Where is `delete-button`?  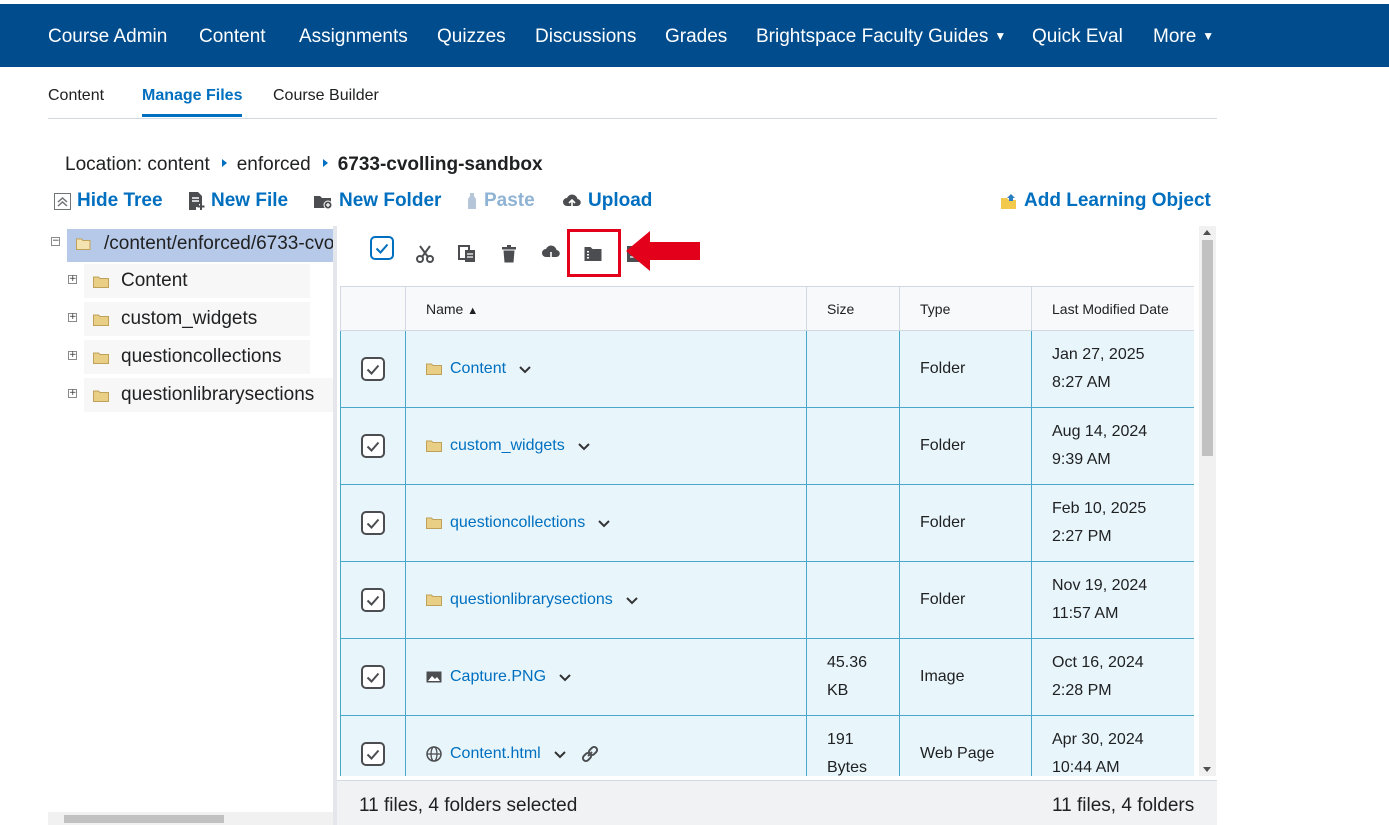 delete-button is located at coordinates (509, 254).